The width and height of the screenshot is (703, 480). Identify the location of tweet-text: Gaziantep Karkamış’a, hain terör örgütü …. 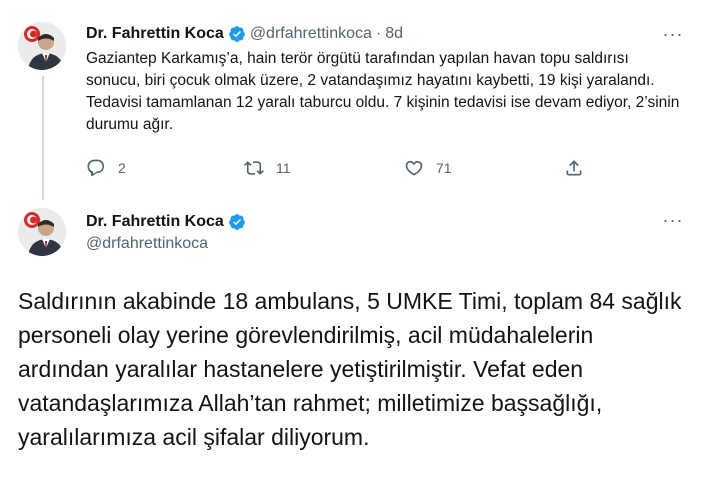
(383, 91).